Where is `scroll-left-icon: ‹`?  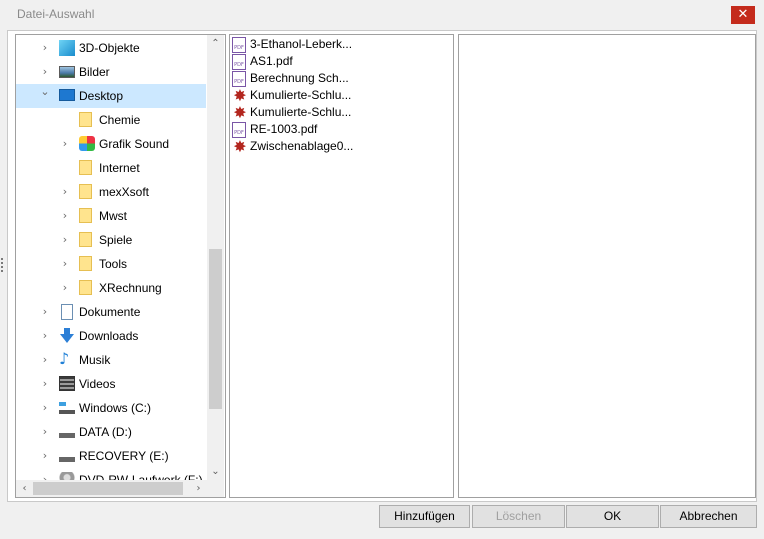 scroll-left-icon: ‹ is located at coordinates (24, 488).